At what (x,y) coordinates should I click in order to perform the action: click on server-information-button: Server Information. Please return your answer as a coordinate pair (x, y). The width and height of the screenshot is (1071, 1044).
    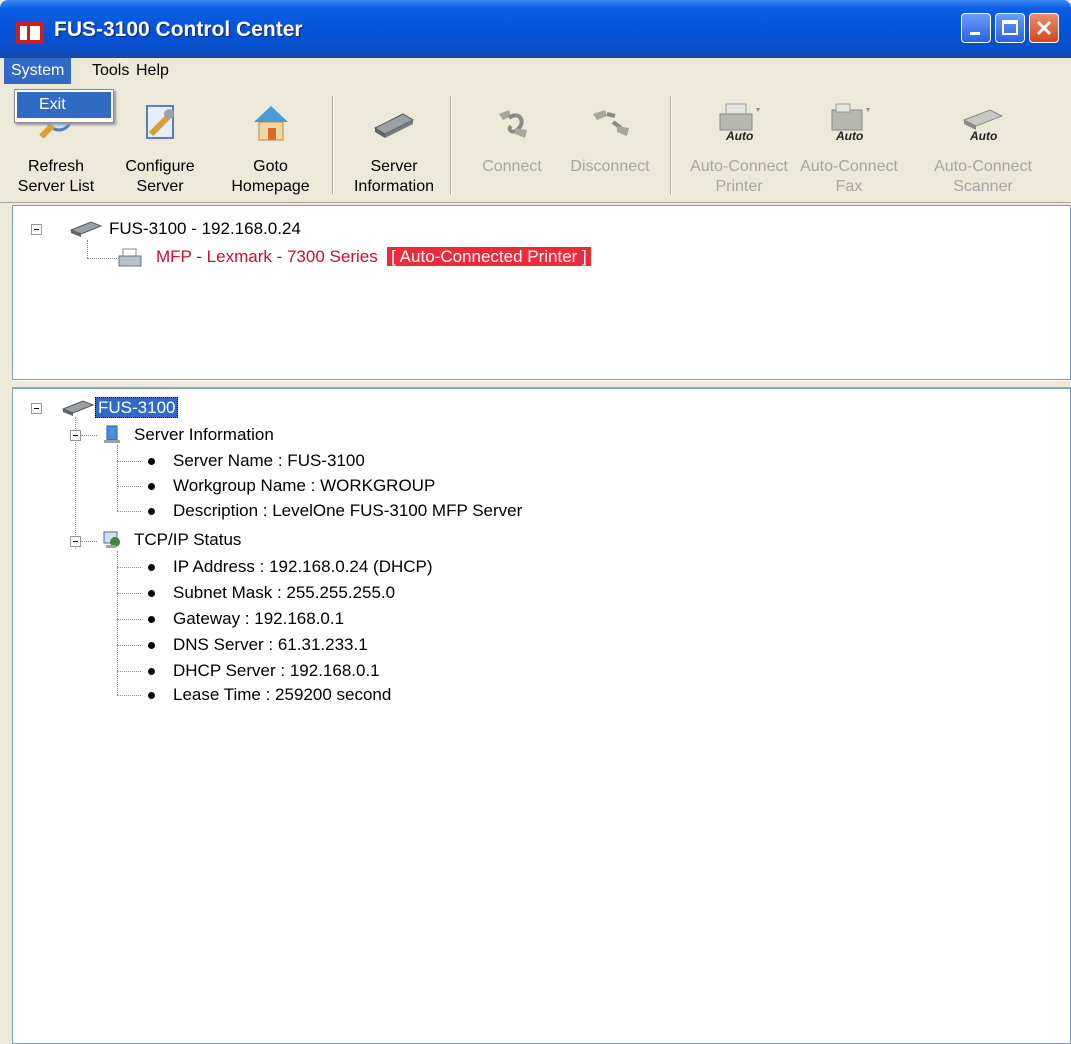
    Looking at the image, I should click on (394, 150).